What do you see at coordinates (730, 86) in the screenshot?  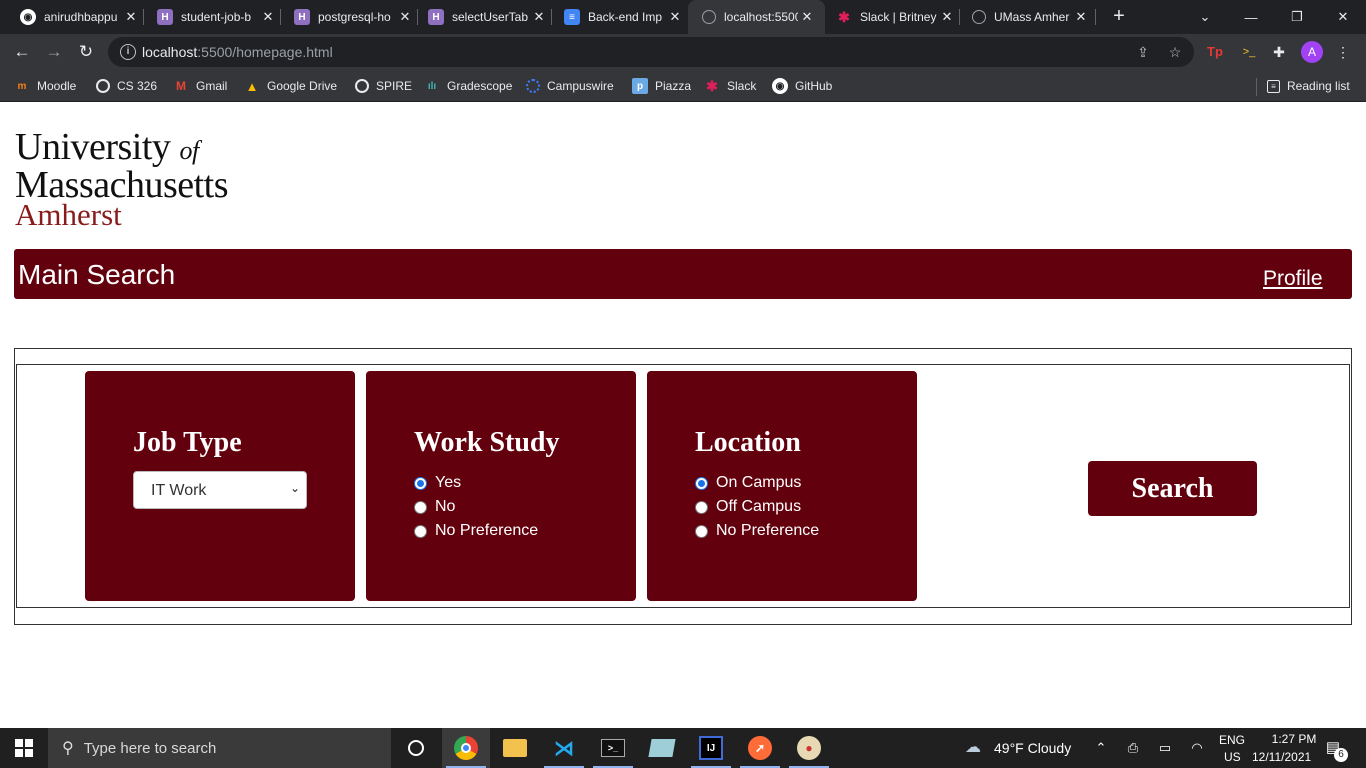 I see `bookmark-slack: ✱ Slack` at bounding box center [730, 86].